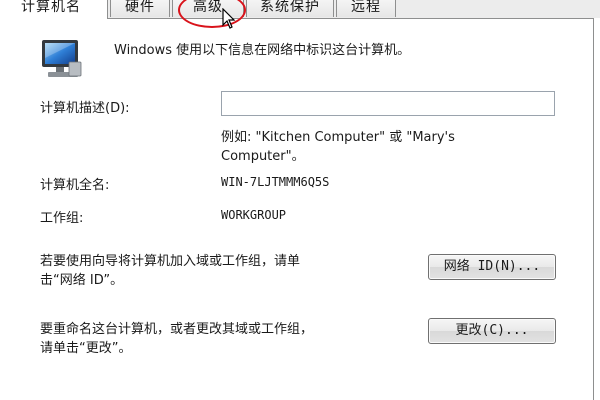 The image size is (600, 400). What do you see at coordinates (82, 280) in the screenshot?
I see `network-text-line-2: 击“网络 ID”。` at bounding box center [82, 280].